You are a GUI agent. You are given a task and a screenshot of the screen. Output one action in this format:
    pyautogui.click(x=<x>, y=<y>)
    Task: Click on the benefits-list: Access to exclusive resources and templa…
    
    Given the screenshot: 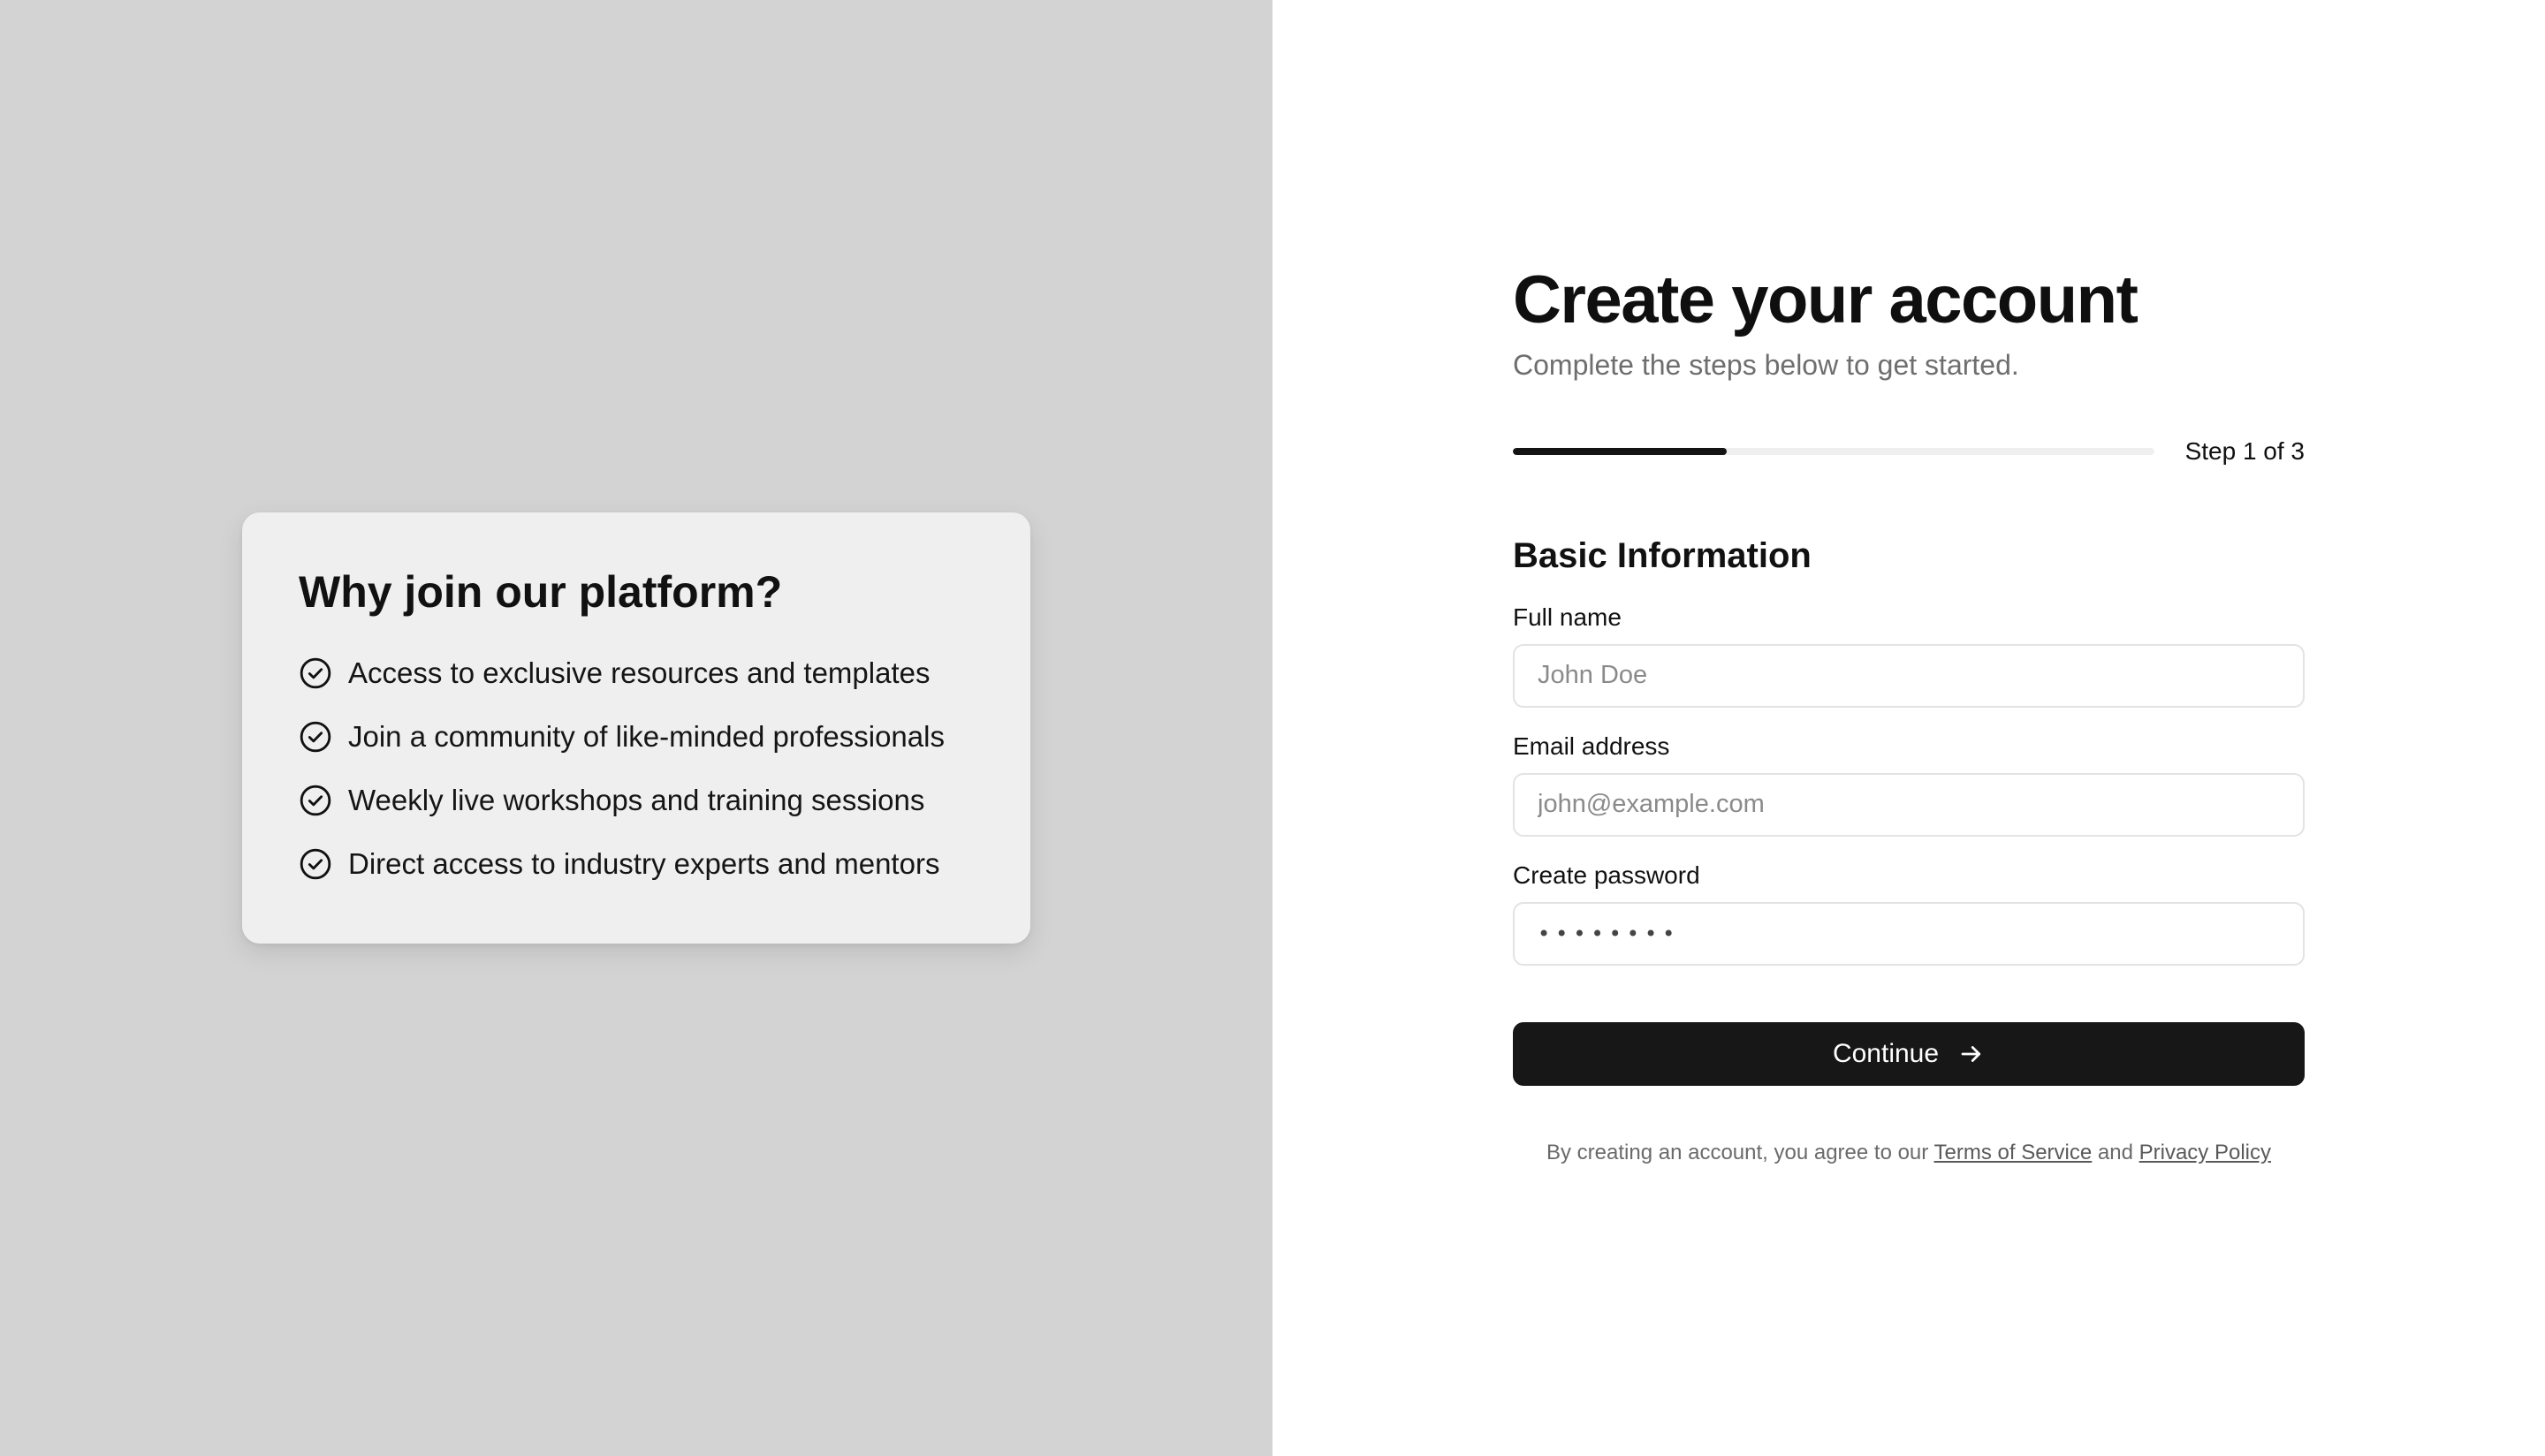 What is the action you would take?
    pyautogui.click(x=636, y=768)
    